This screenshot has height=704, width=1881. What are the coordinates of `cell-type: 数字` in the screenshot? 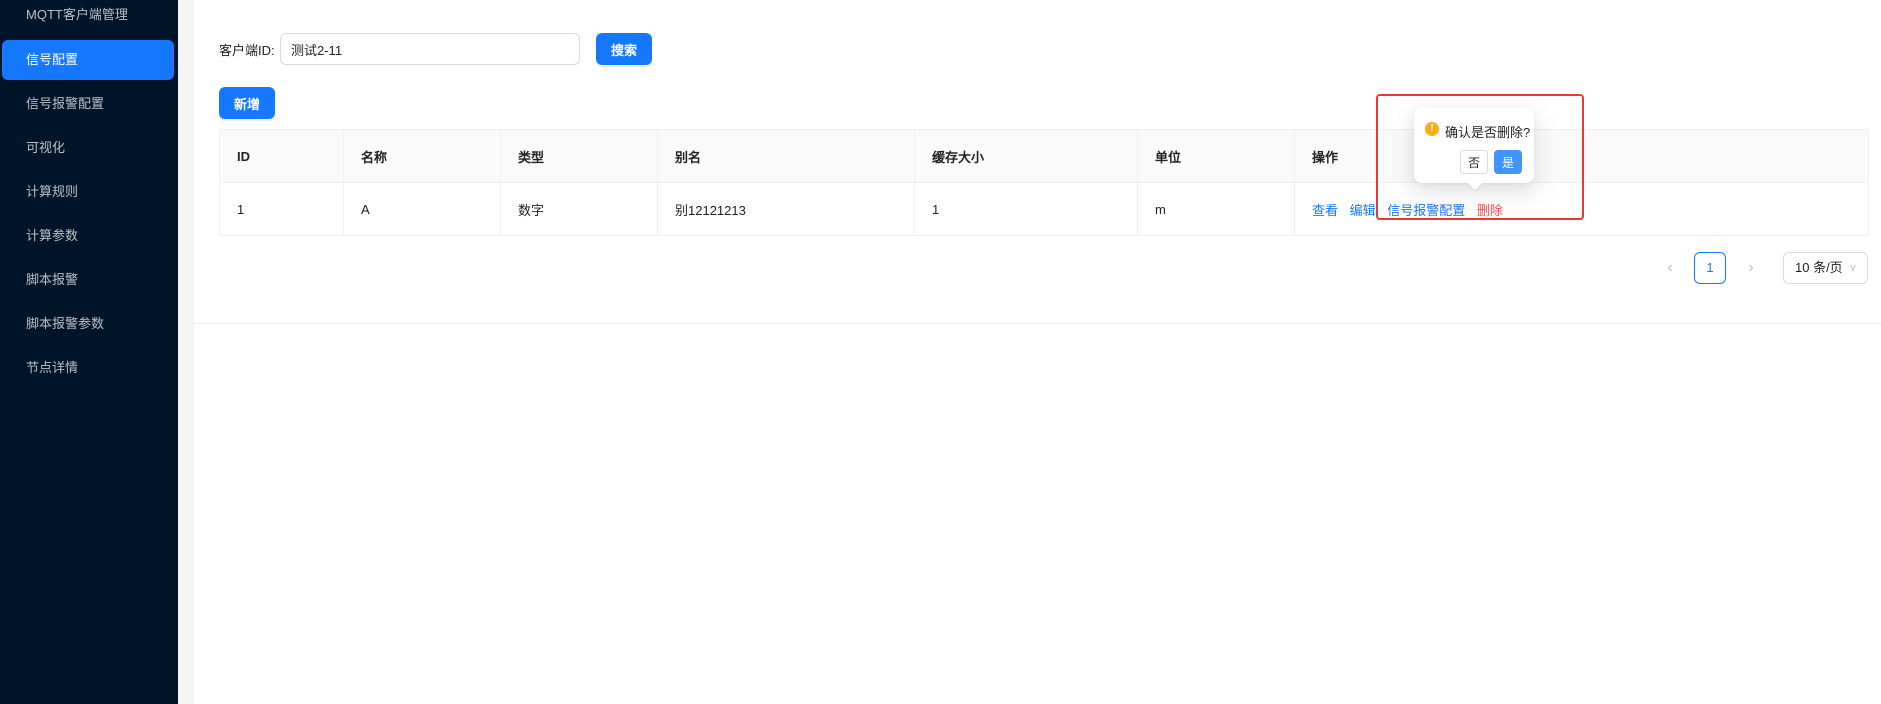 It's located at (579, 209).